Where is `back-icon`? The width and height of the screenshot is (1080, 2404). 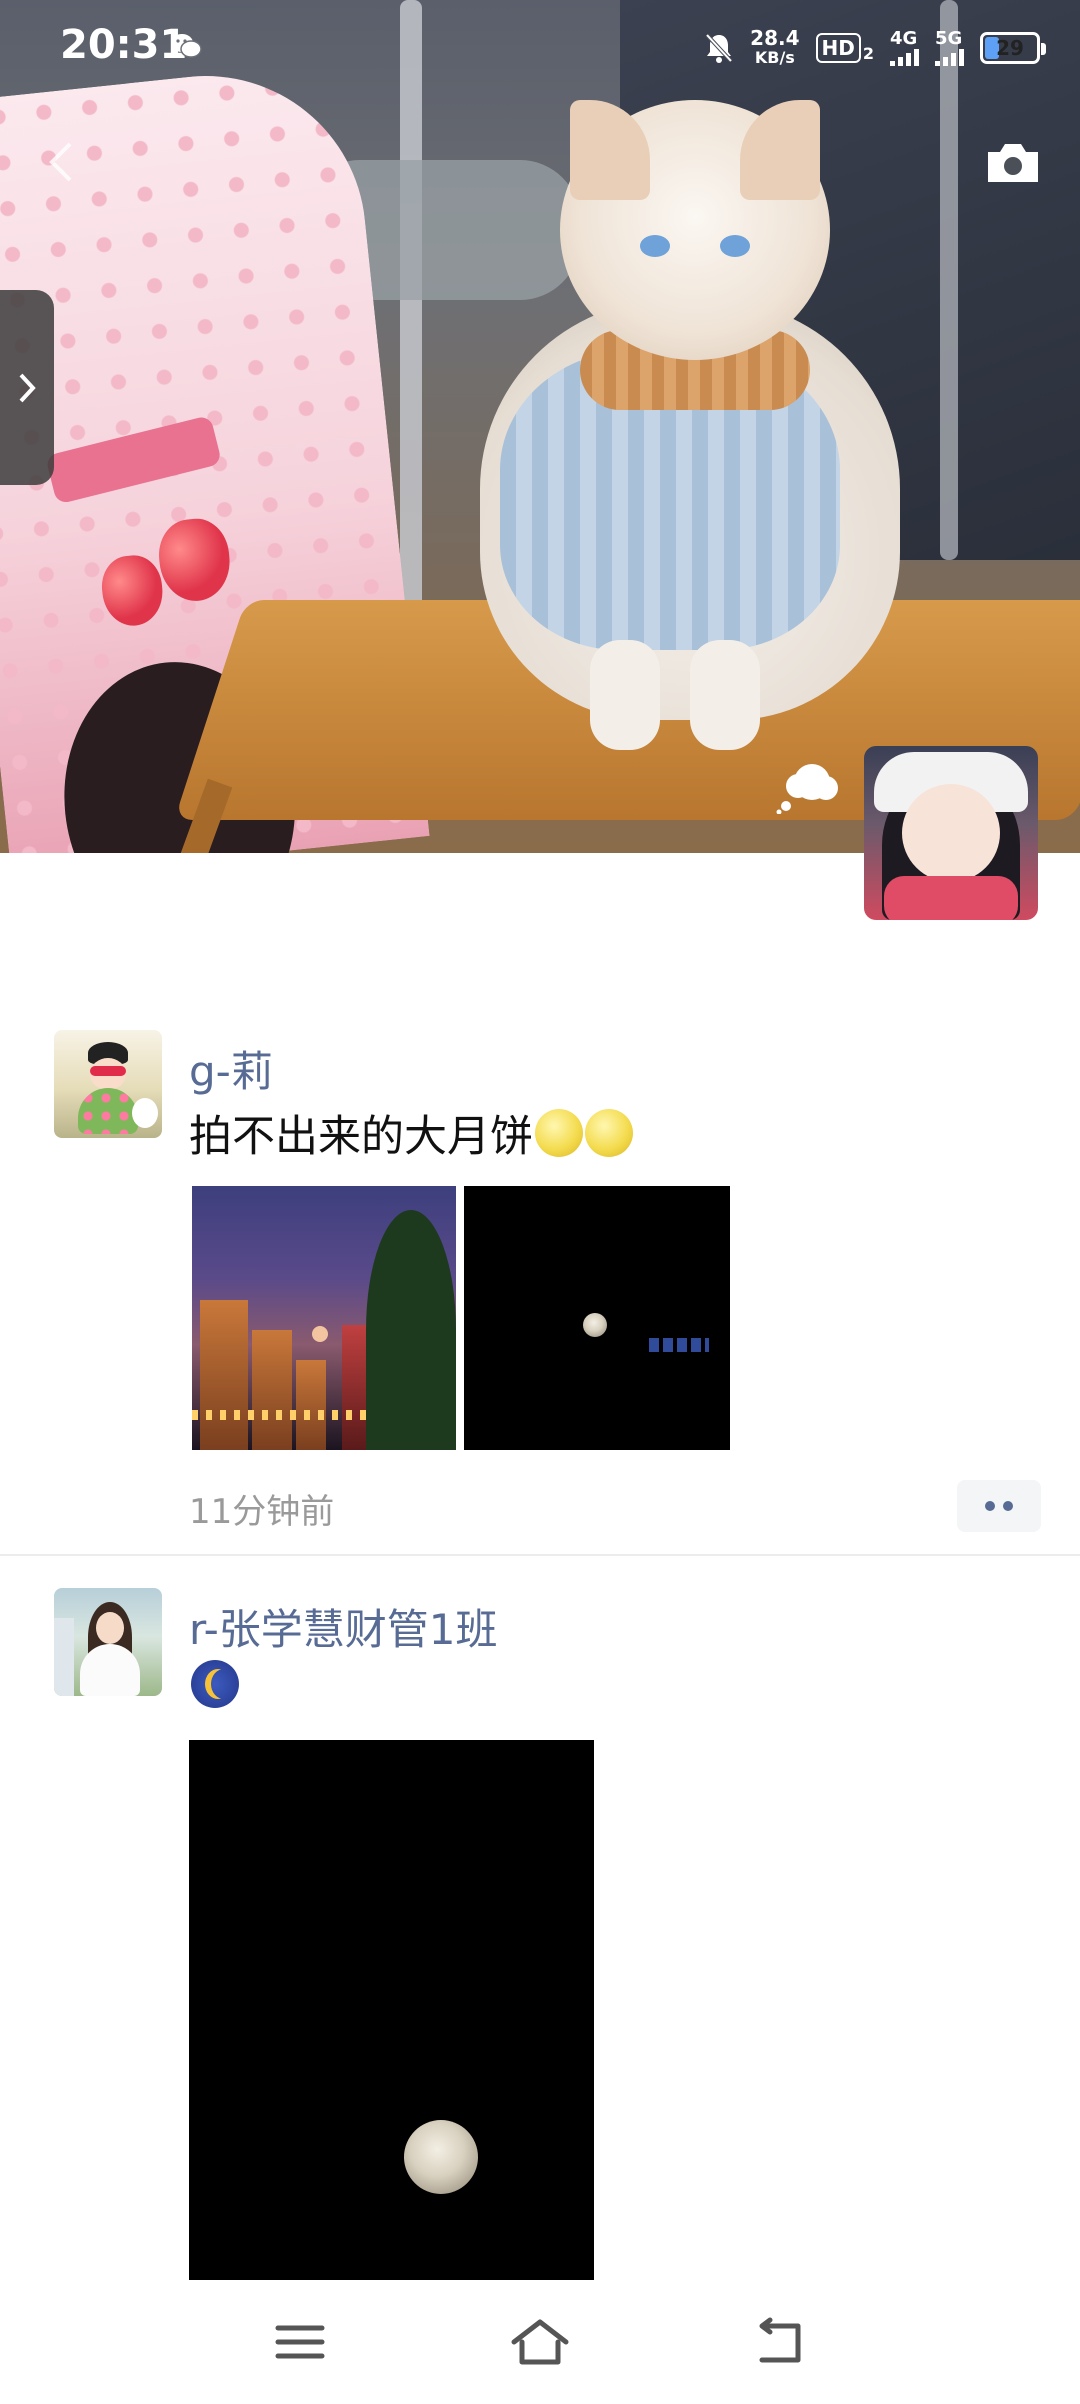 back-icon is located at coordinates (780, 2342).